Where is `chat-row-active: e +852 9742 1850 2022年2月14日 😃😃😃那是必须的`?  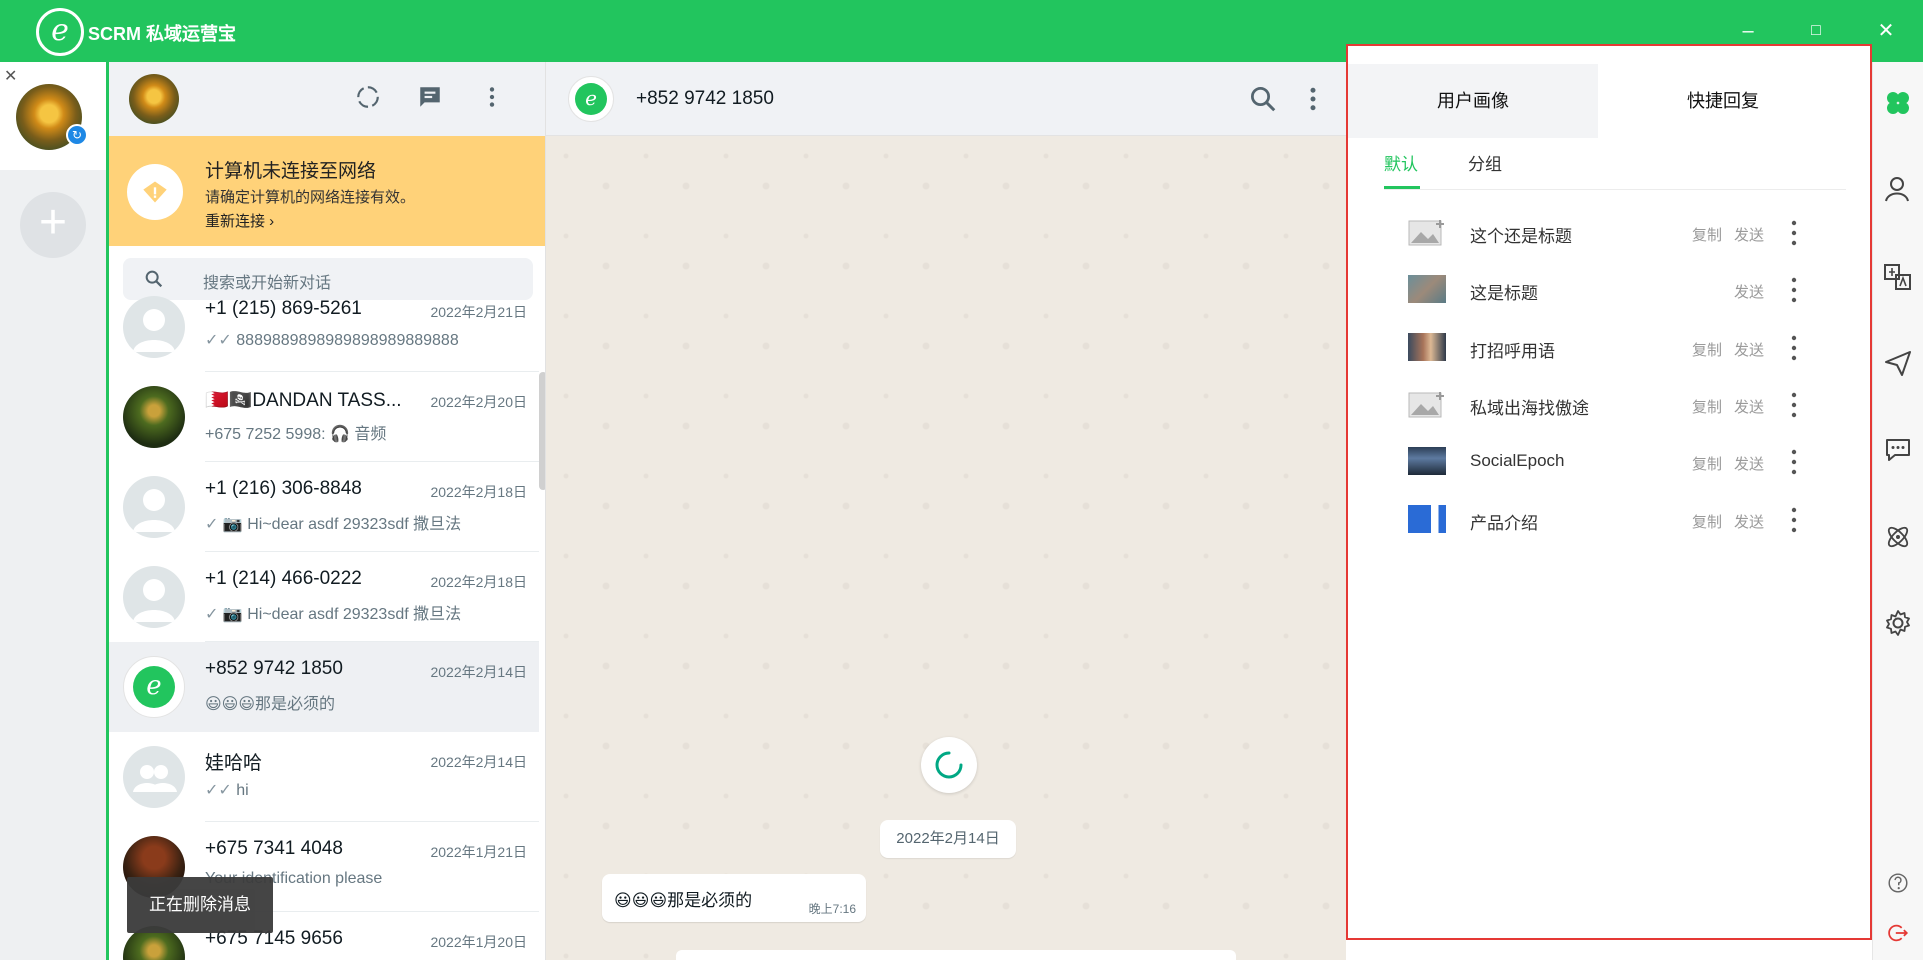
chat-row-active: e +852 9742 1850 2022年2月14日 😃😃😃那是必须的 is located at coordinates (324, 687).